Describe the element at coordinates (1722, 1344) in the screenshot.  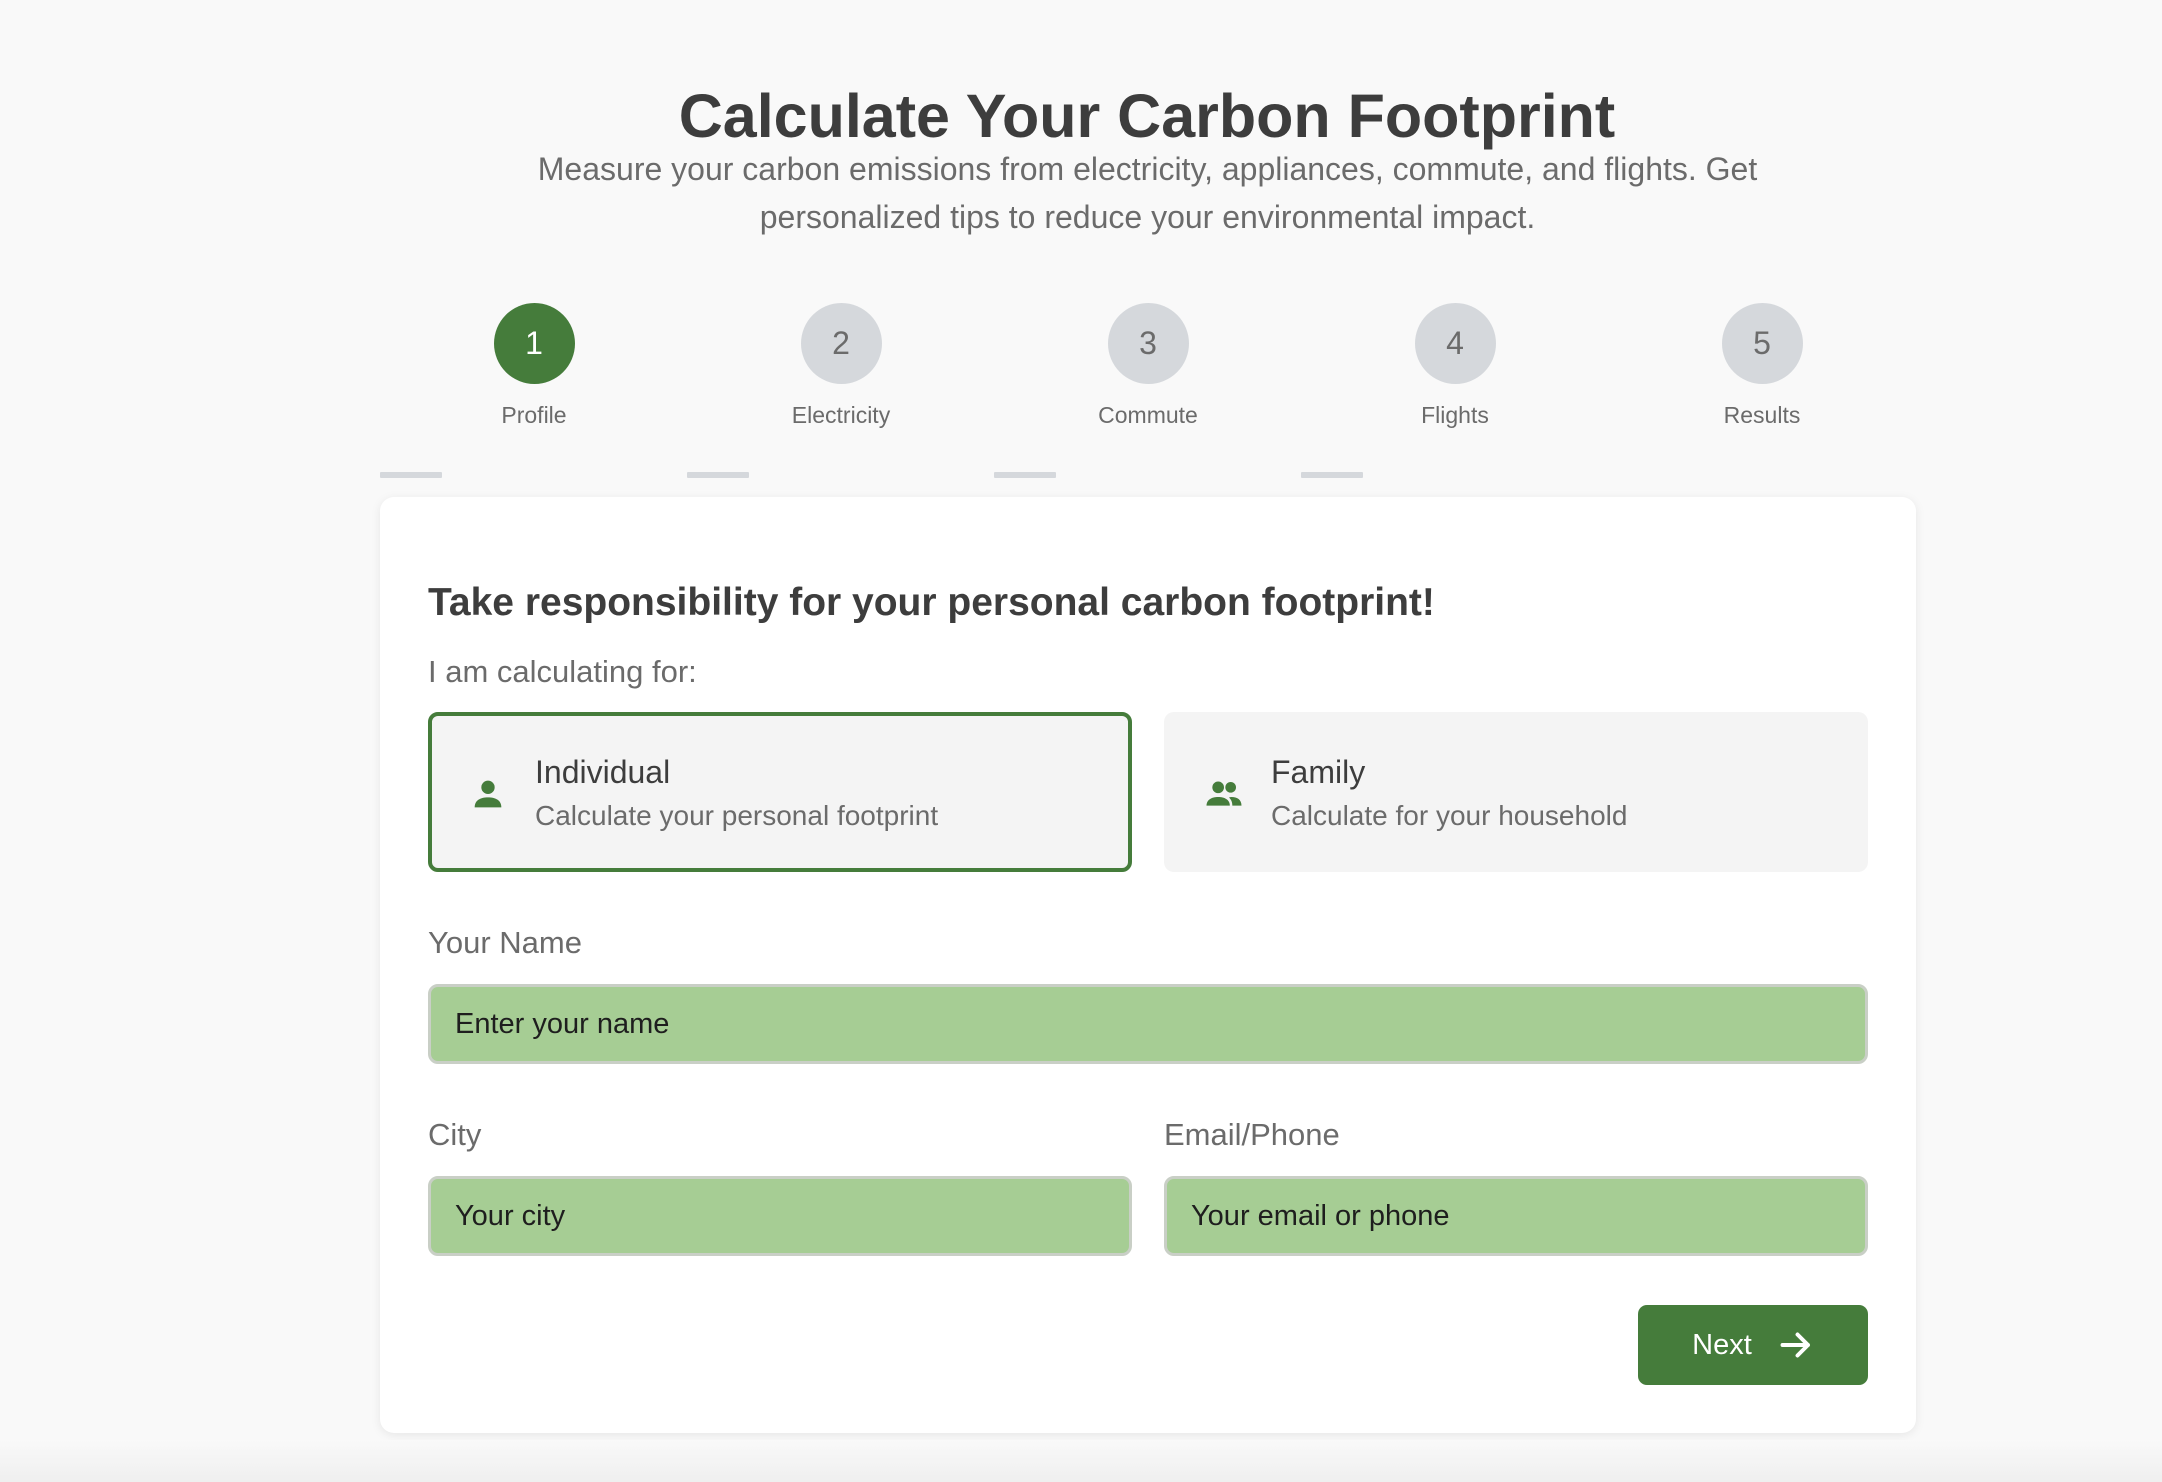
I see `next-button-label: Next` at that location.